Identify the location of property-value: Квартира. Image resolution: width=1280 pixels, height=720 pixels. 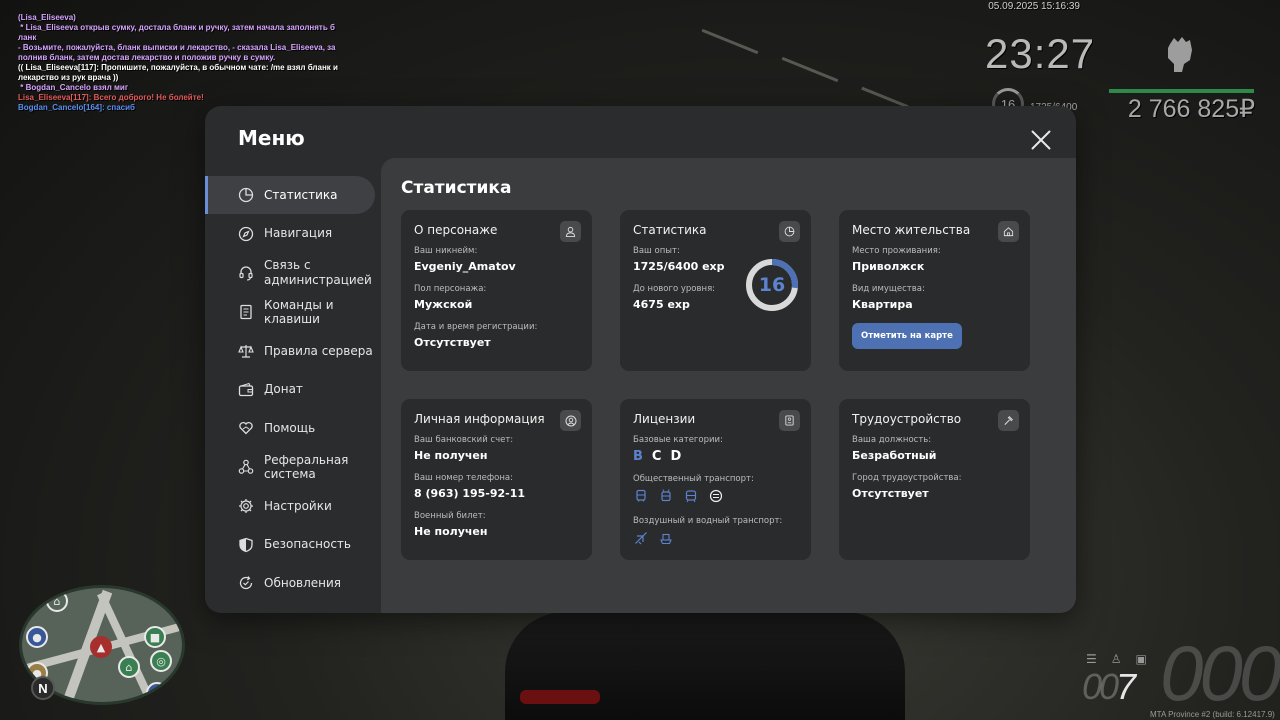
(882, 304).